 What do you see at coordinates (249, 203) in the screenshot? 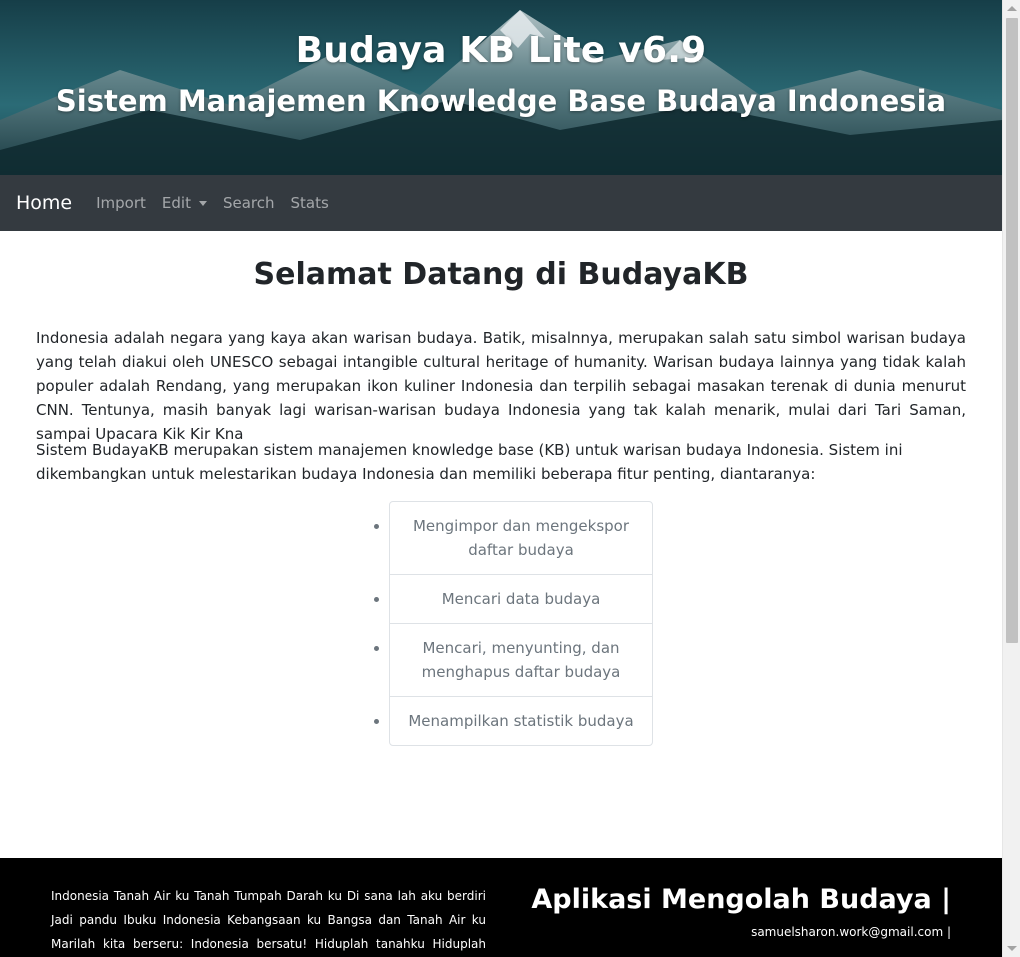
I see `nav-search-link: Search` at bounding box center [249, 203].